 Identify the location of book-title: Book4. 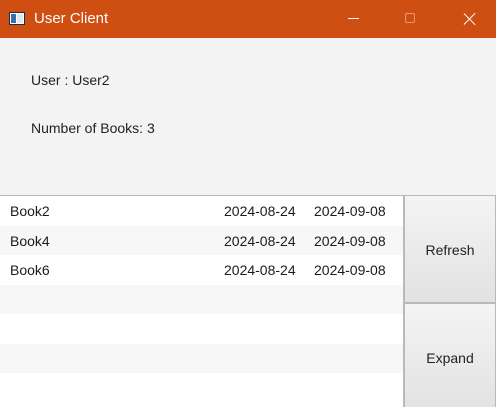
(30, 240).